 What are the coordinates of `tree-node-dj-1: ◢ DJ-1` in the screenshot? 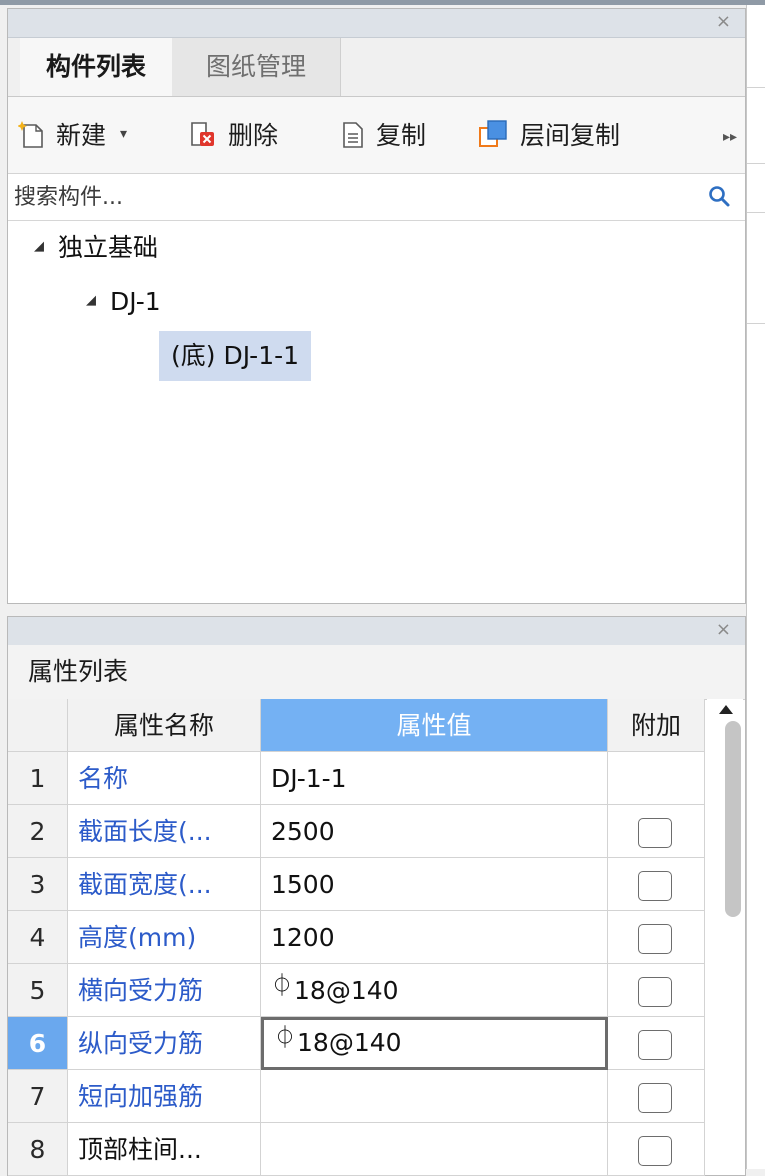 It's located at (123, 302).